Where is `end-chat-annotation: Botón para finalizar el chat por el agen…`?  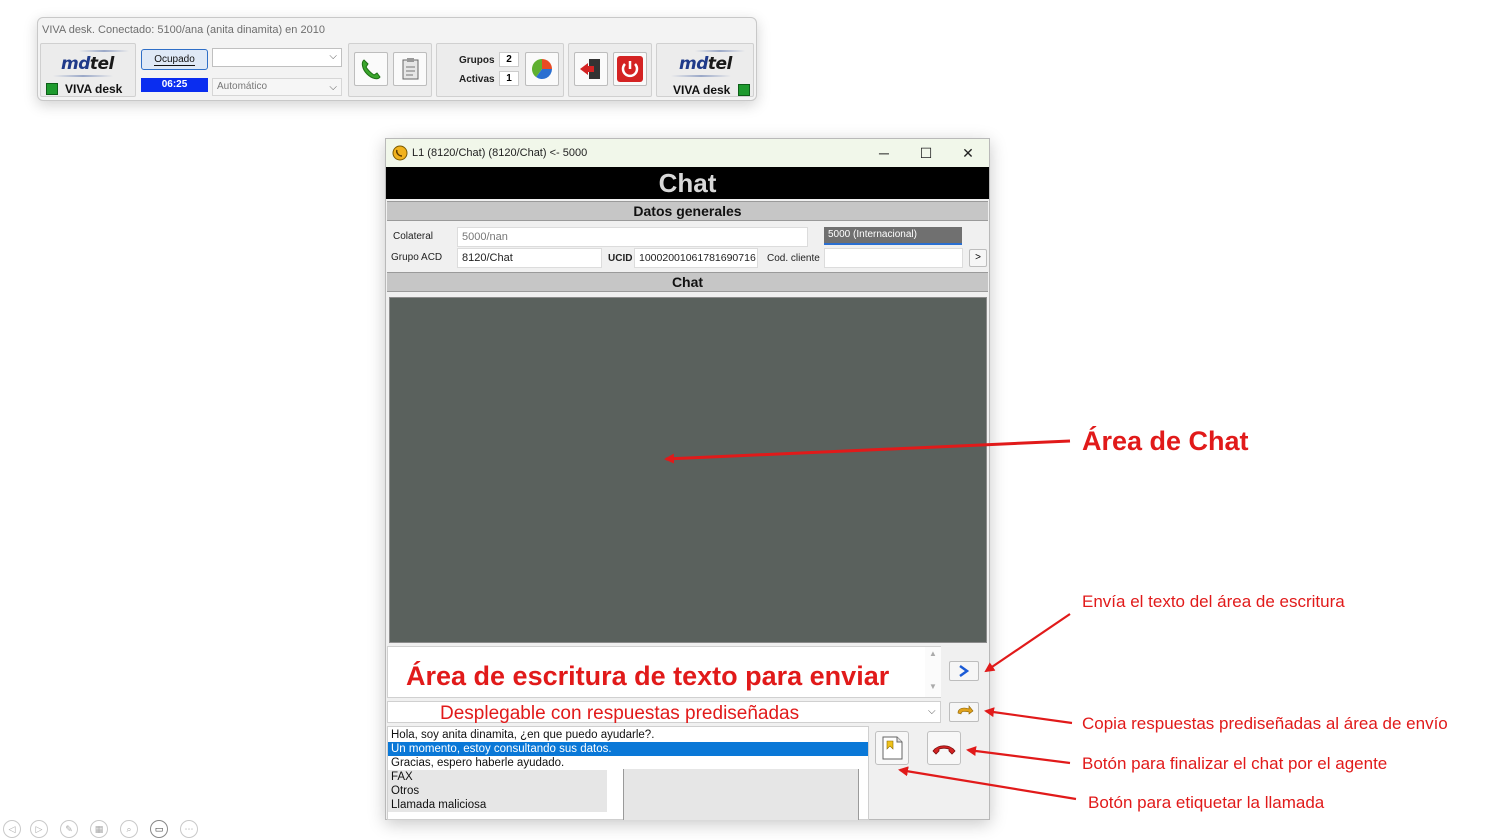 end-chat-annotation: Botón para finalizar el chat por el agen… is located at coordinates (1235, 763).